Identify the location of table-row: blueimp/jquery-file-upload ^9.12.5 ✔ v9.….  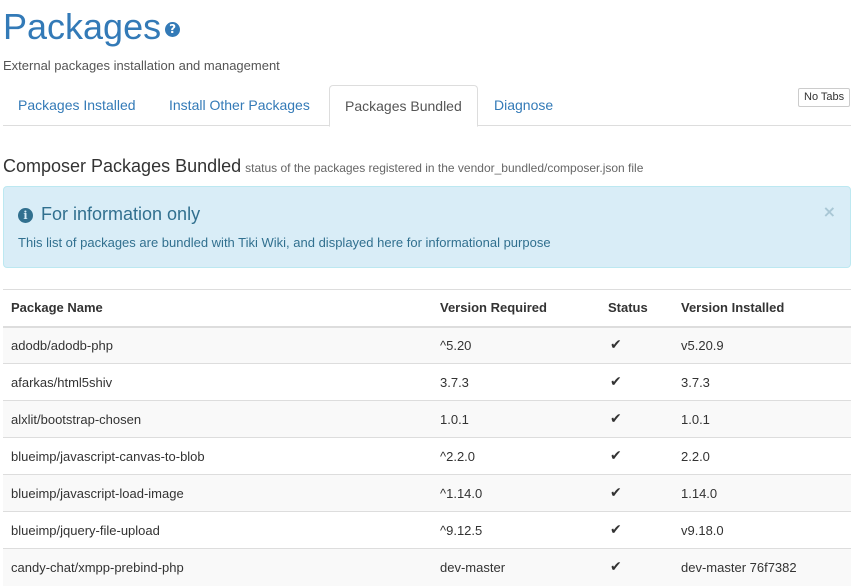
(427, 530).